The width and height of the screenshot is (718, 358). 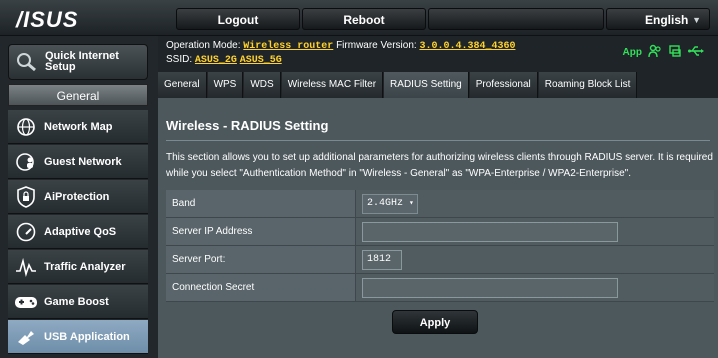 I want to click on sidebar-item-label: AiProtection, so click(x=77, y=196).